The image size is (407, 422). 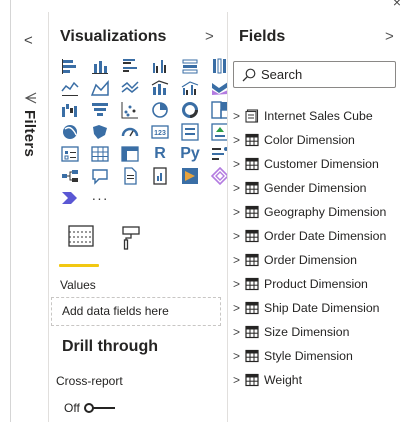 I want to click on card-icon: 123, so click(x=160, y=132).